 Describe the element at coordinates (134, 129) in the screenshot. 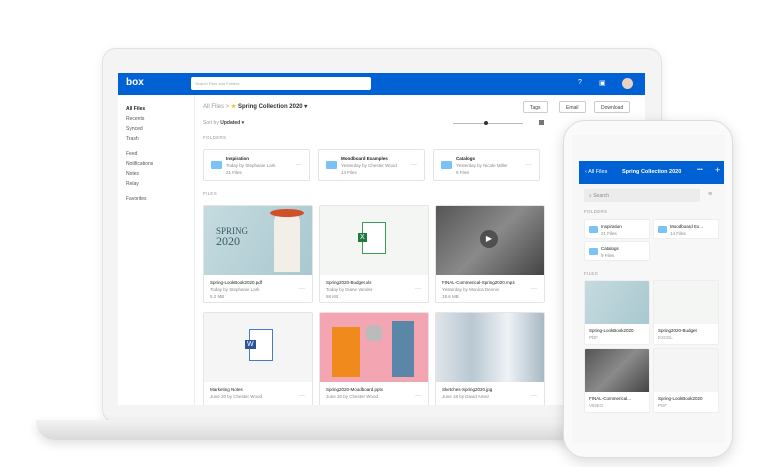

I see `sidebar-item-synced: Synced` at that location.